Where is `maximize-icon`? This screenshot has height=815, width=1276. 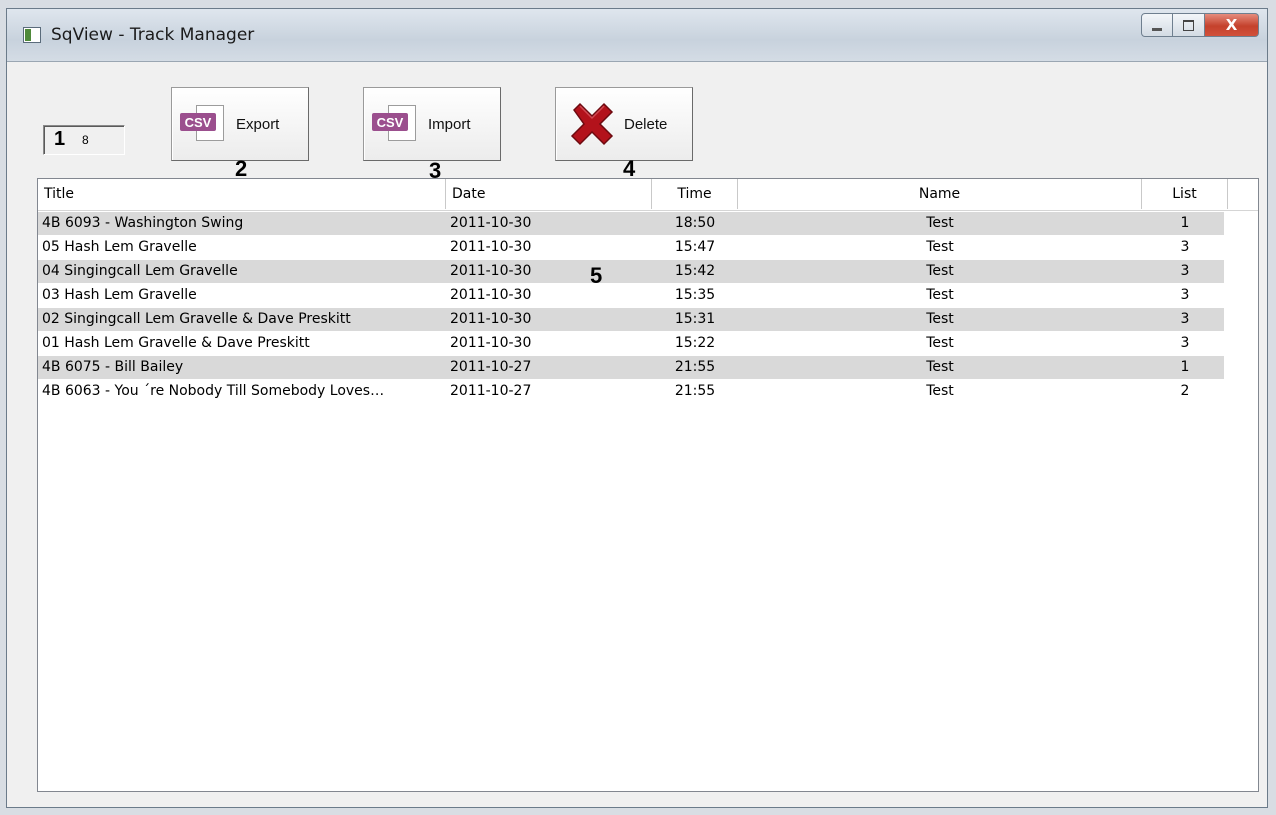 maximize-icon is located at coordinates (1188, 25).